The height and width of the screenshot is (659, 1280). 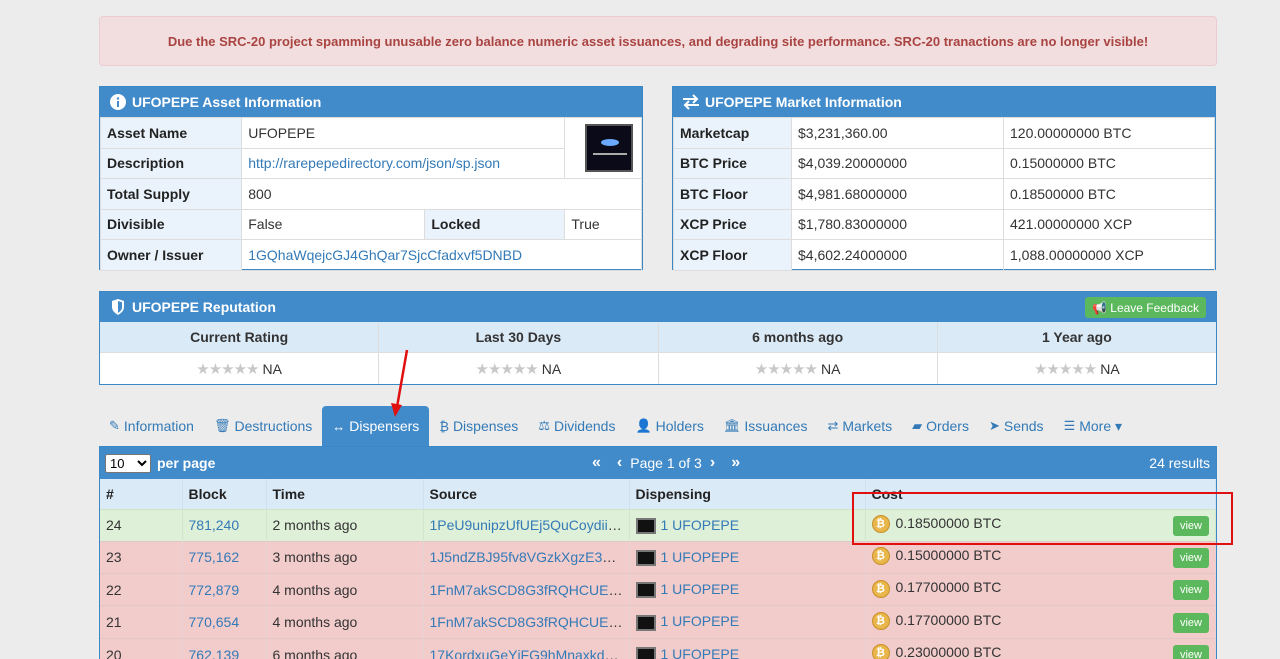 What do you see at coordinates (735, 463) in the screenshot?
I see `last-page-icon: »` at bounding box center [735, 463].